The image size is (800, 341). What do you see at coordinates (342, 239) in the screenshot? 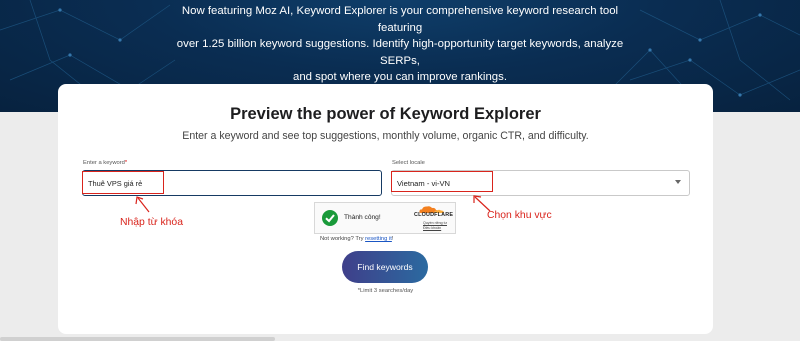
I see `captcha-help-text: Not working? Try` at bounding box center [342, 239].